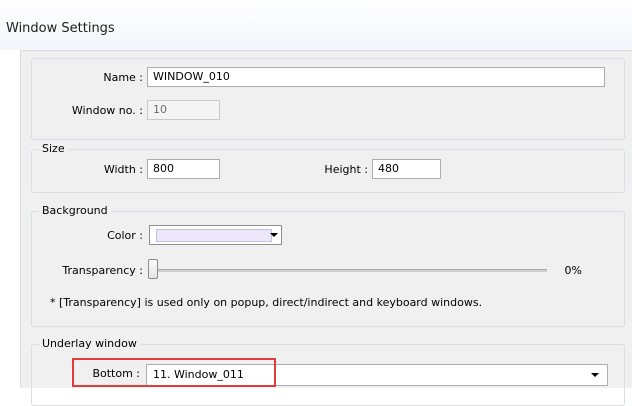 The image size is (632, 406). What do you see at coordinates (174, 372) in the screenshot?
I see `highlight-box` at bounding box center [174, 372].